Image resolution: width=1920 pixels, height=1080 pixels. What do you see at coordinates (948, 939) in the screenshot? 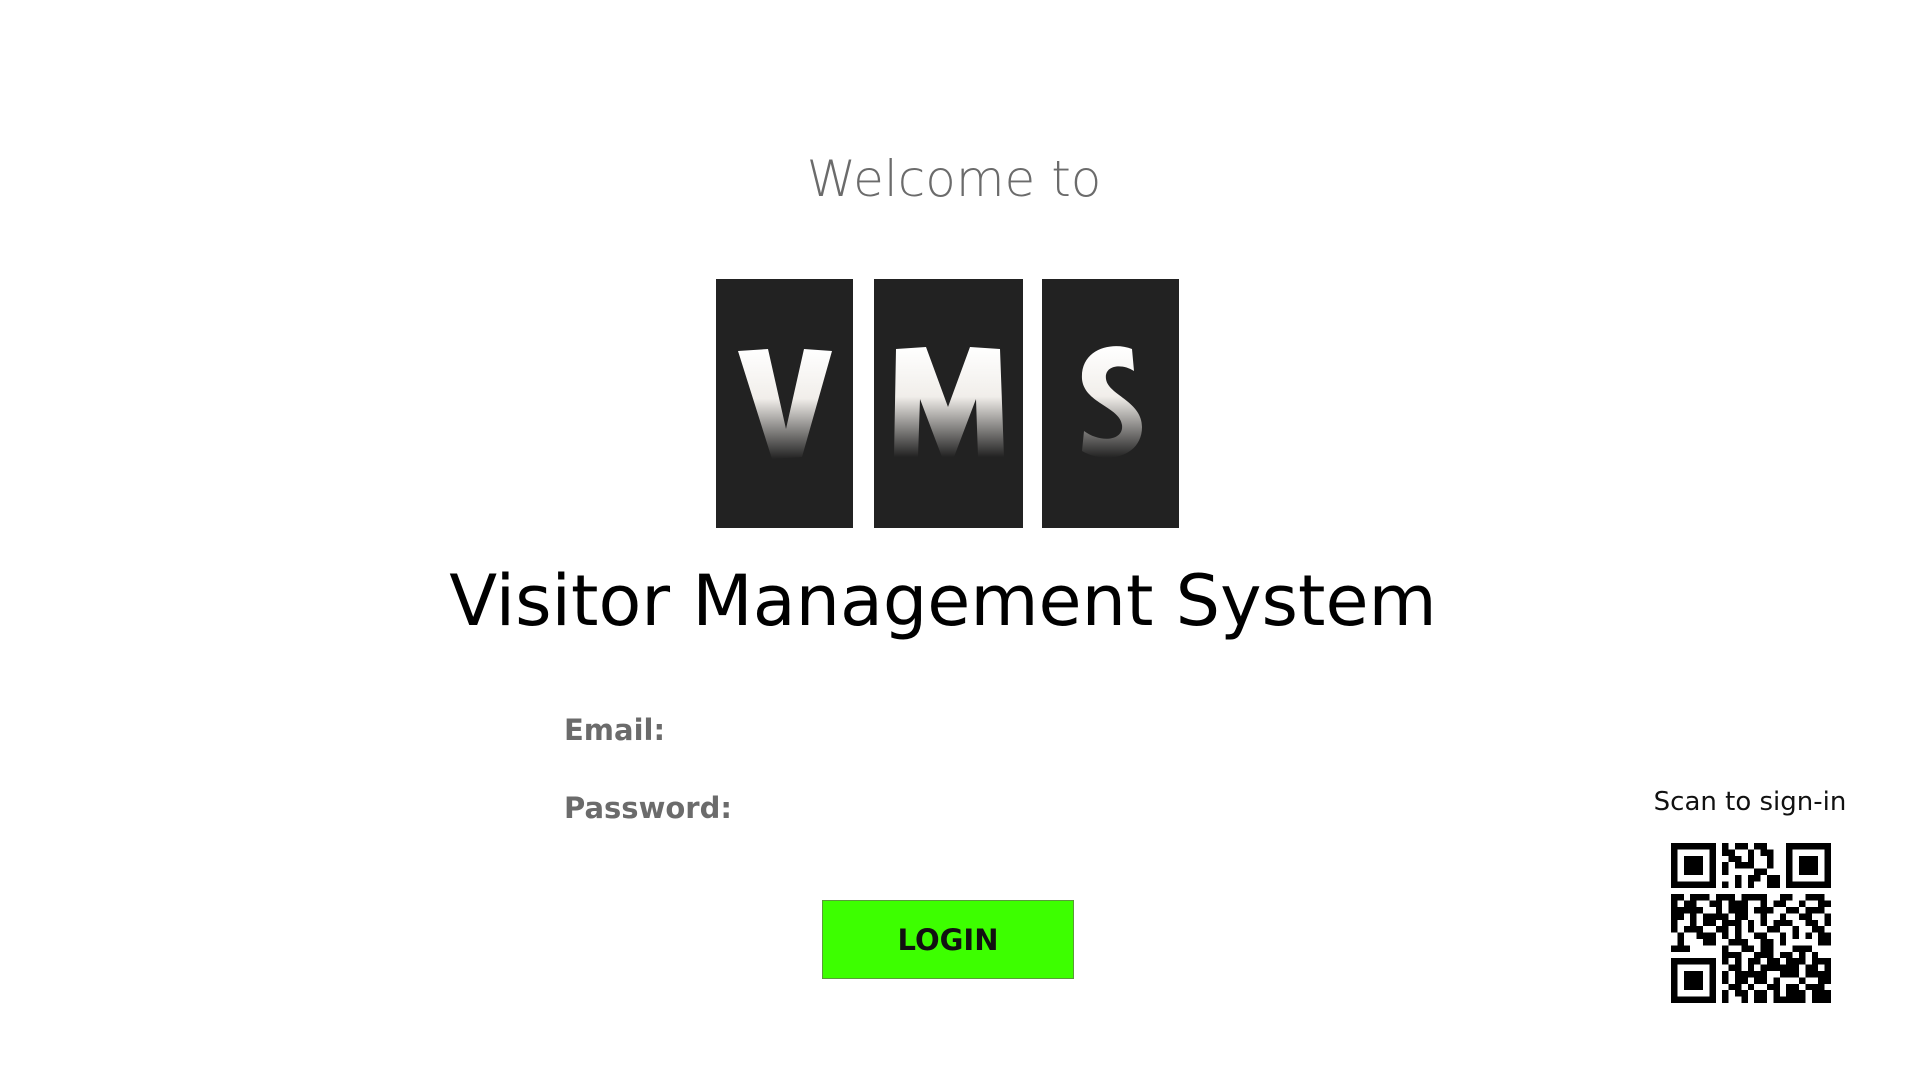
I see `login-button: LOGIN` at bounding box center [948, 939].